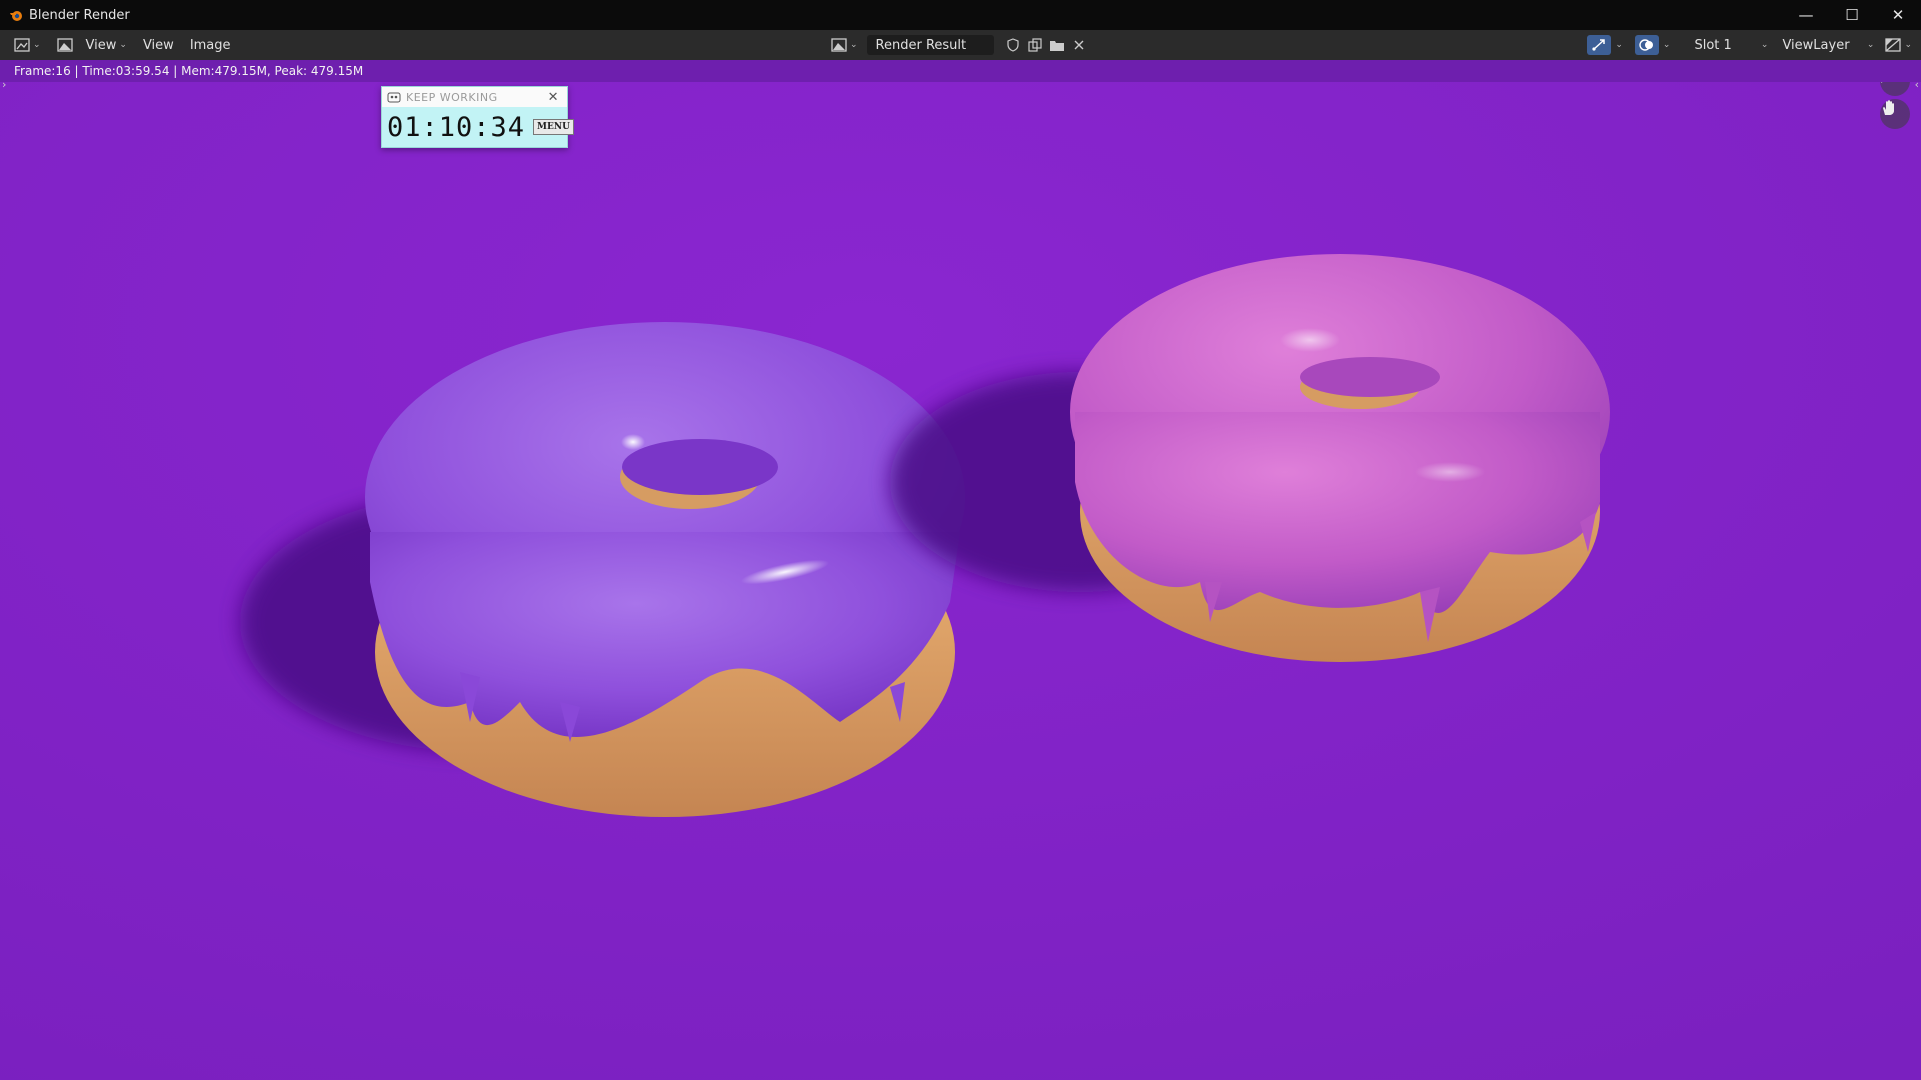 Image resolution: width=1921 pixels, height=1080 pixels. I want to click on unlink-image-button, so click(1079, 45).